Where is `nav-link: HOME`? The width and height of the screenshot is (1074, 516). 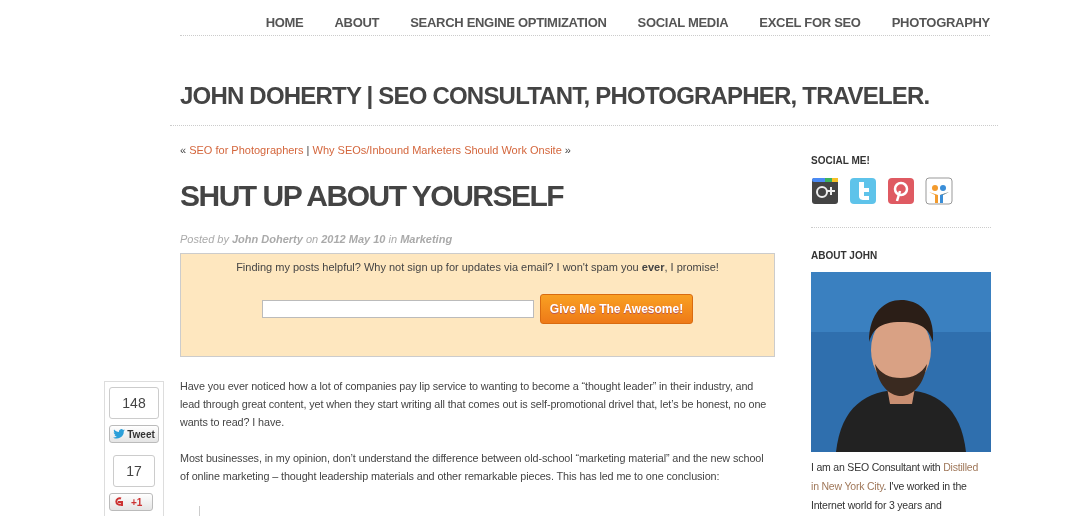
nav-link: HOME is located at coordinates (284, 23).